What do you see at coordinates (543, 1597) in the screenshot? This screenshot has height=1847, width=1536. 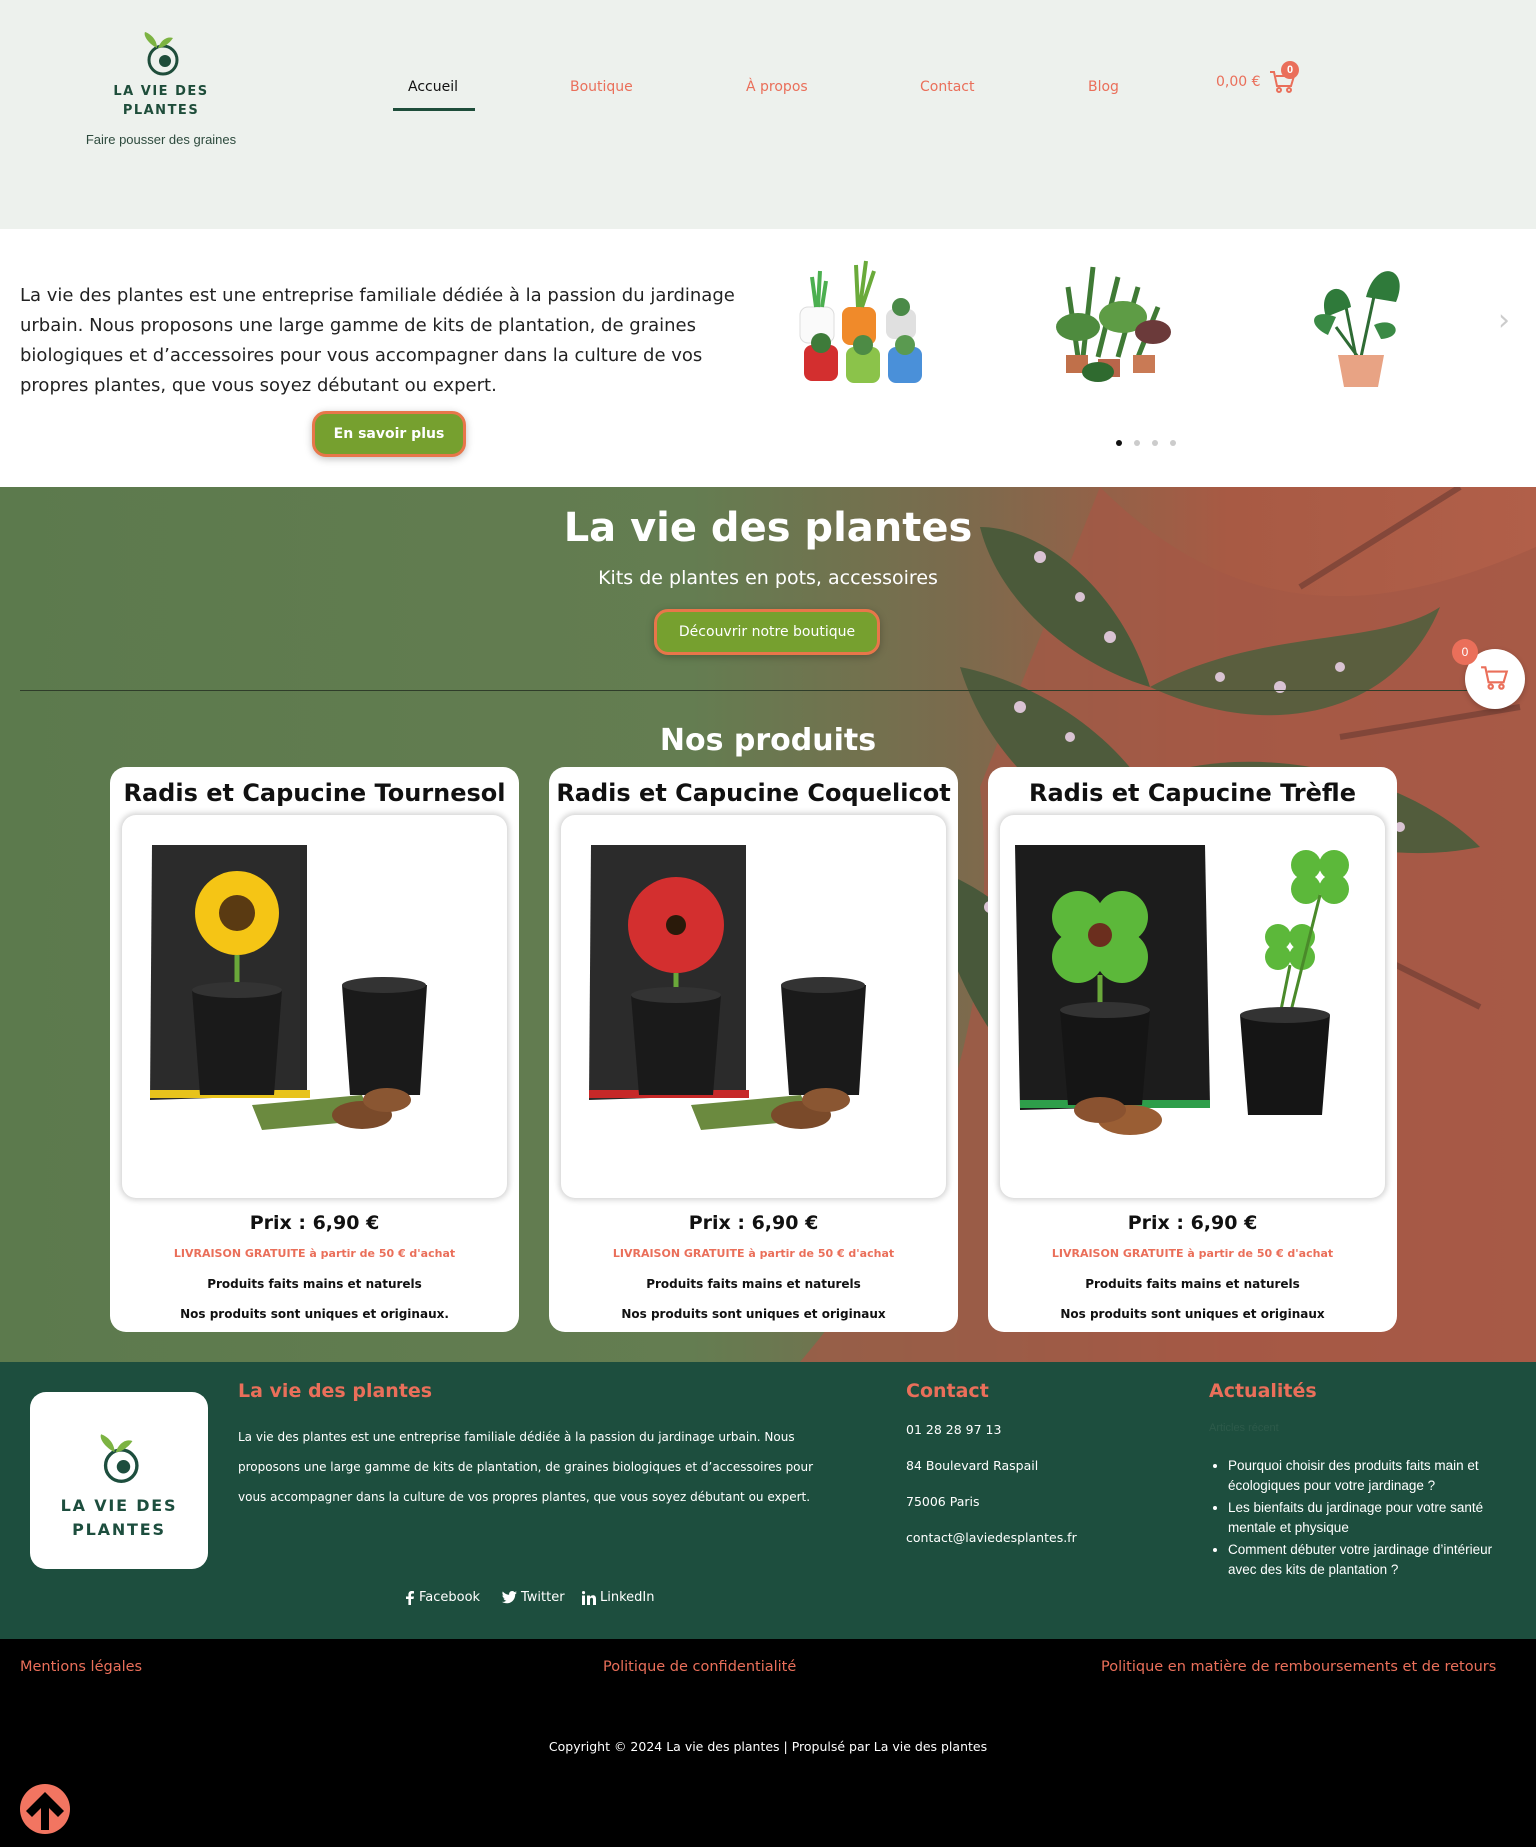 I see `social-label: Twitter` at bounding box center [543, 1597].